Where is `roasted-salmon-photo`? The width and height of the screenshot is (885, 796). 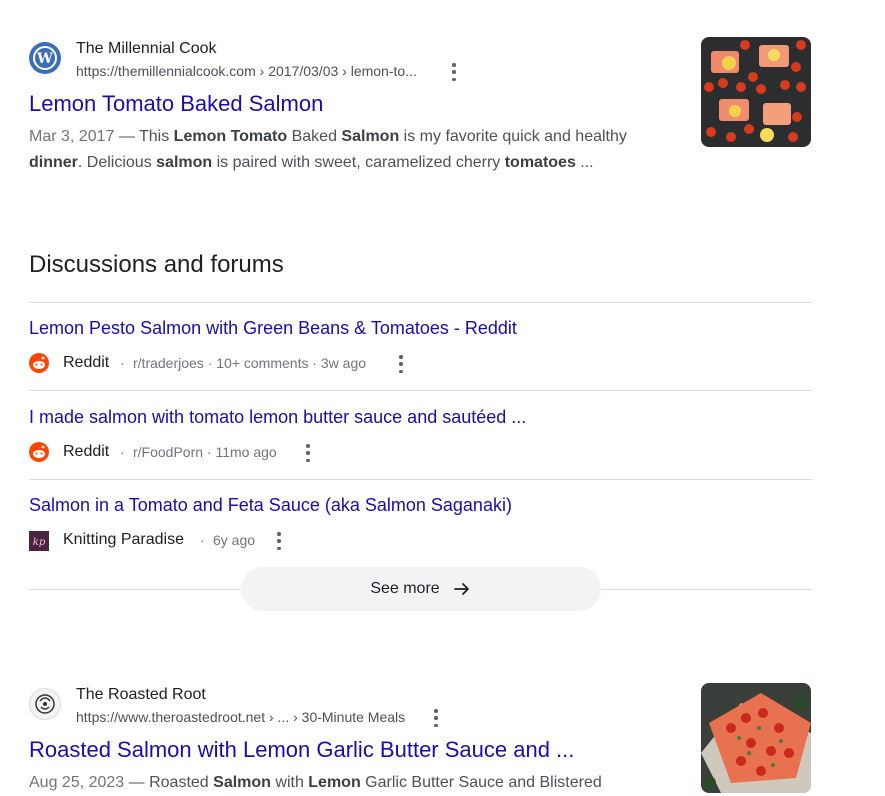
roasted-salmon-photo is located at coordinates (756, 738).